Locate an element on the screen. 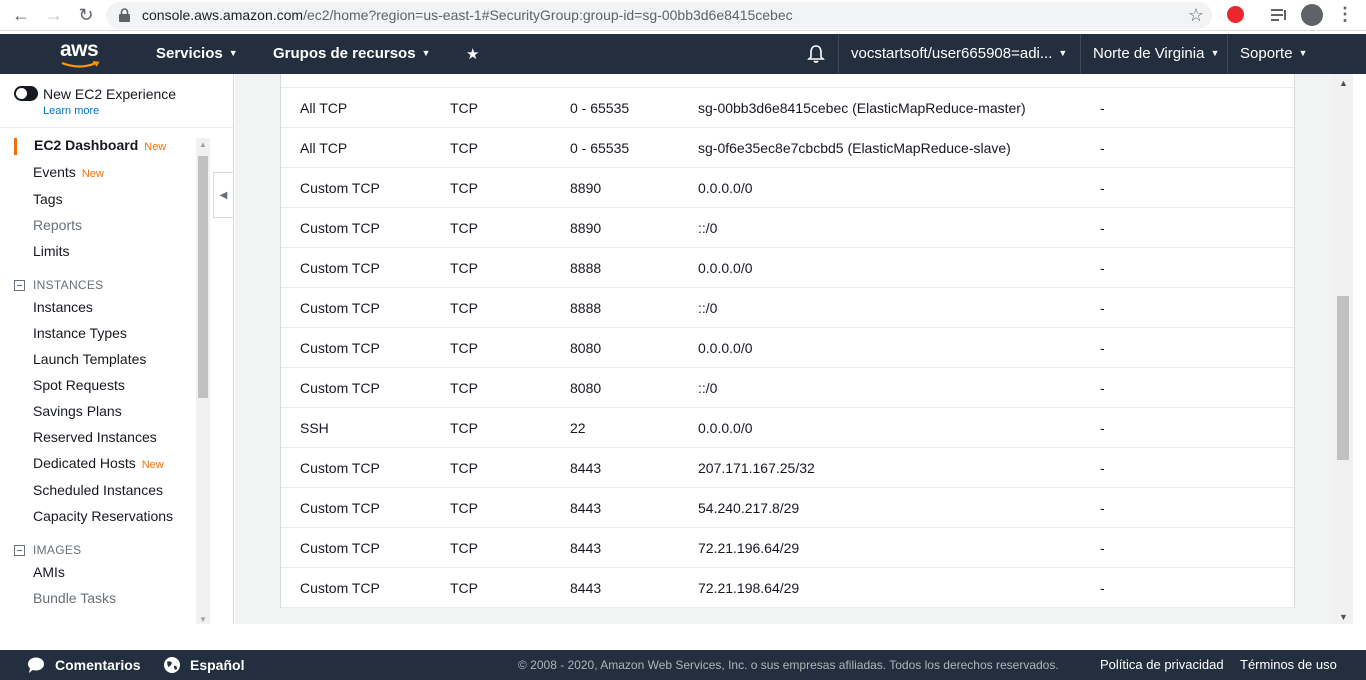 The width and height of the screenshot is (1366, 680). sidebar-item-label: Dedicated Hosts is located at coordinates (84, 463).